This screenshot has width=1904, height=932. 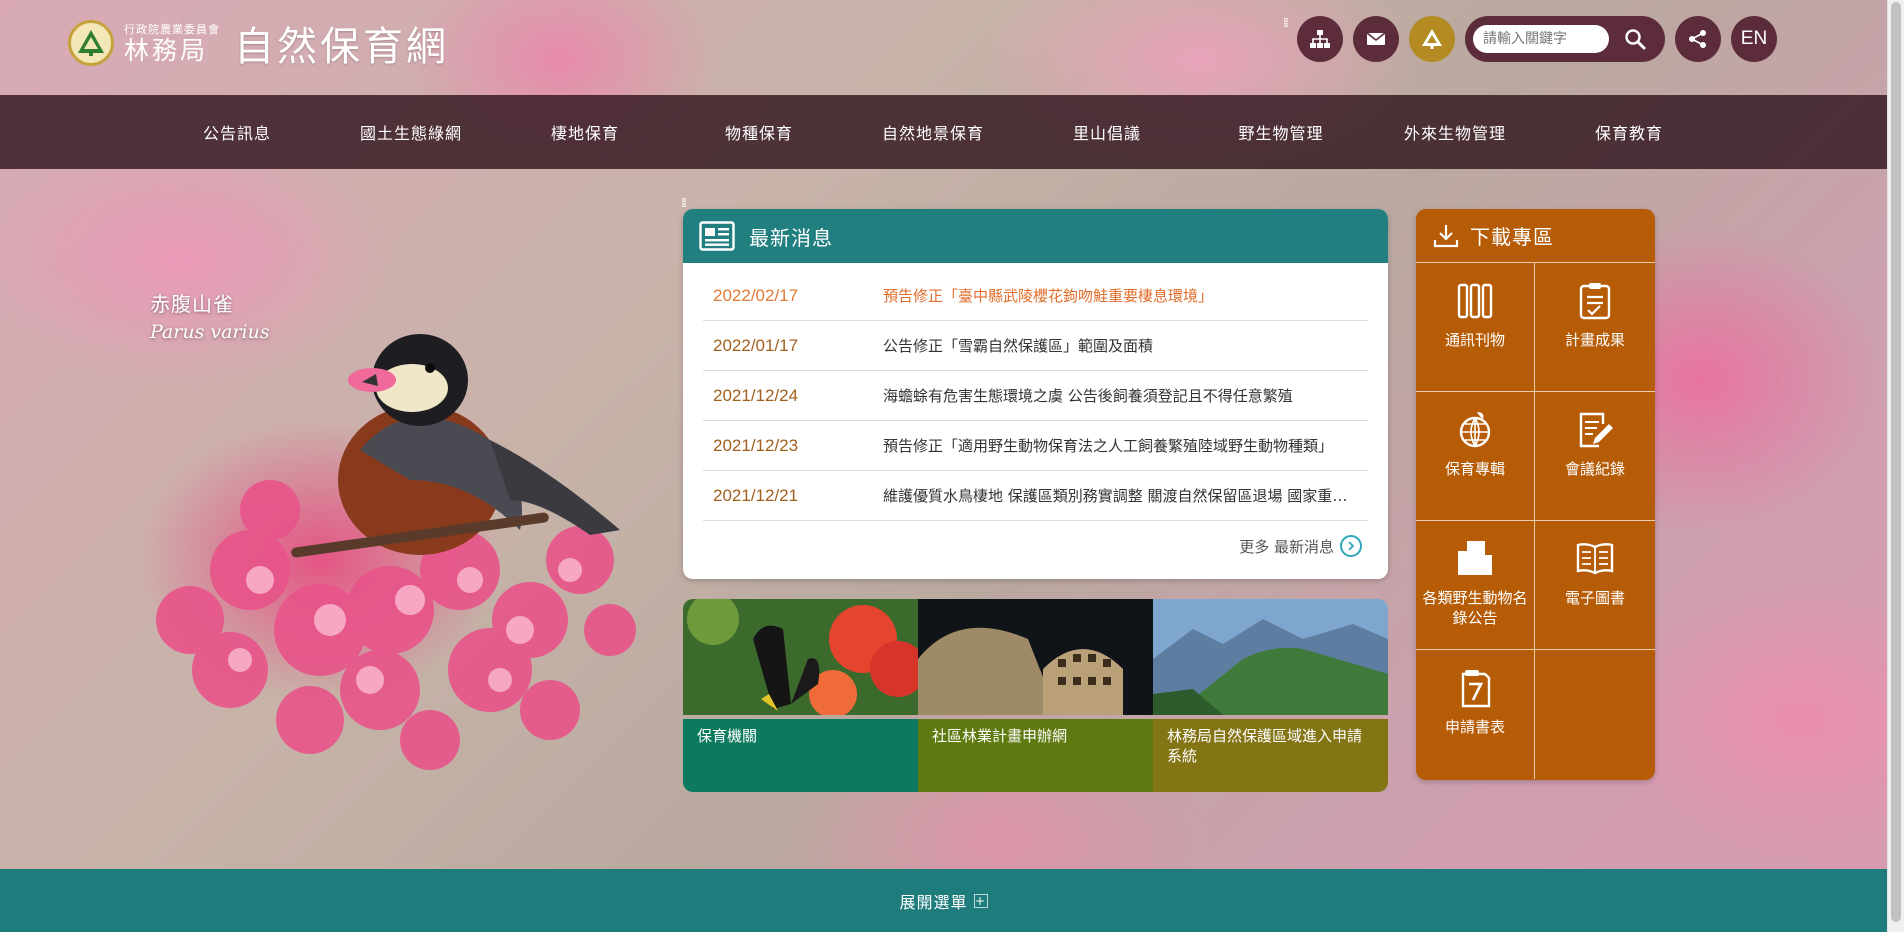 I want to click on sitemap-button, so click(x=1320, y=39).